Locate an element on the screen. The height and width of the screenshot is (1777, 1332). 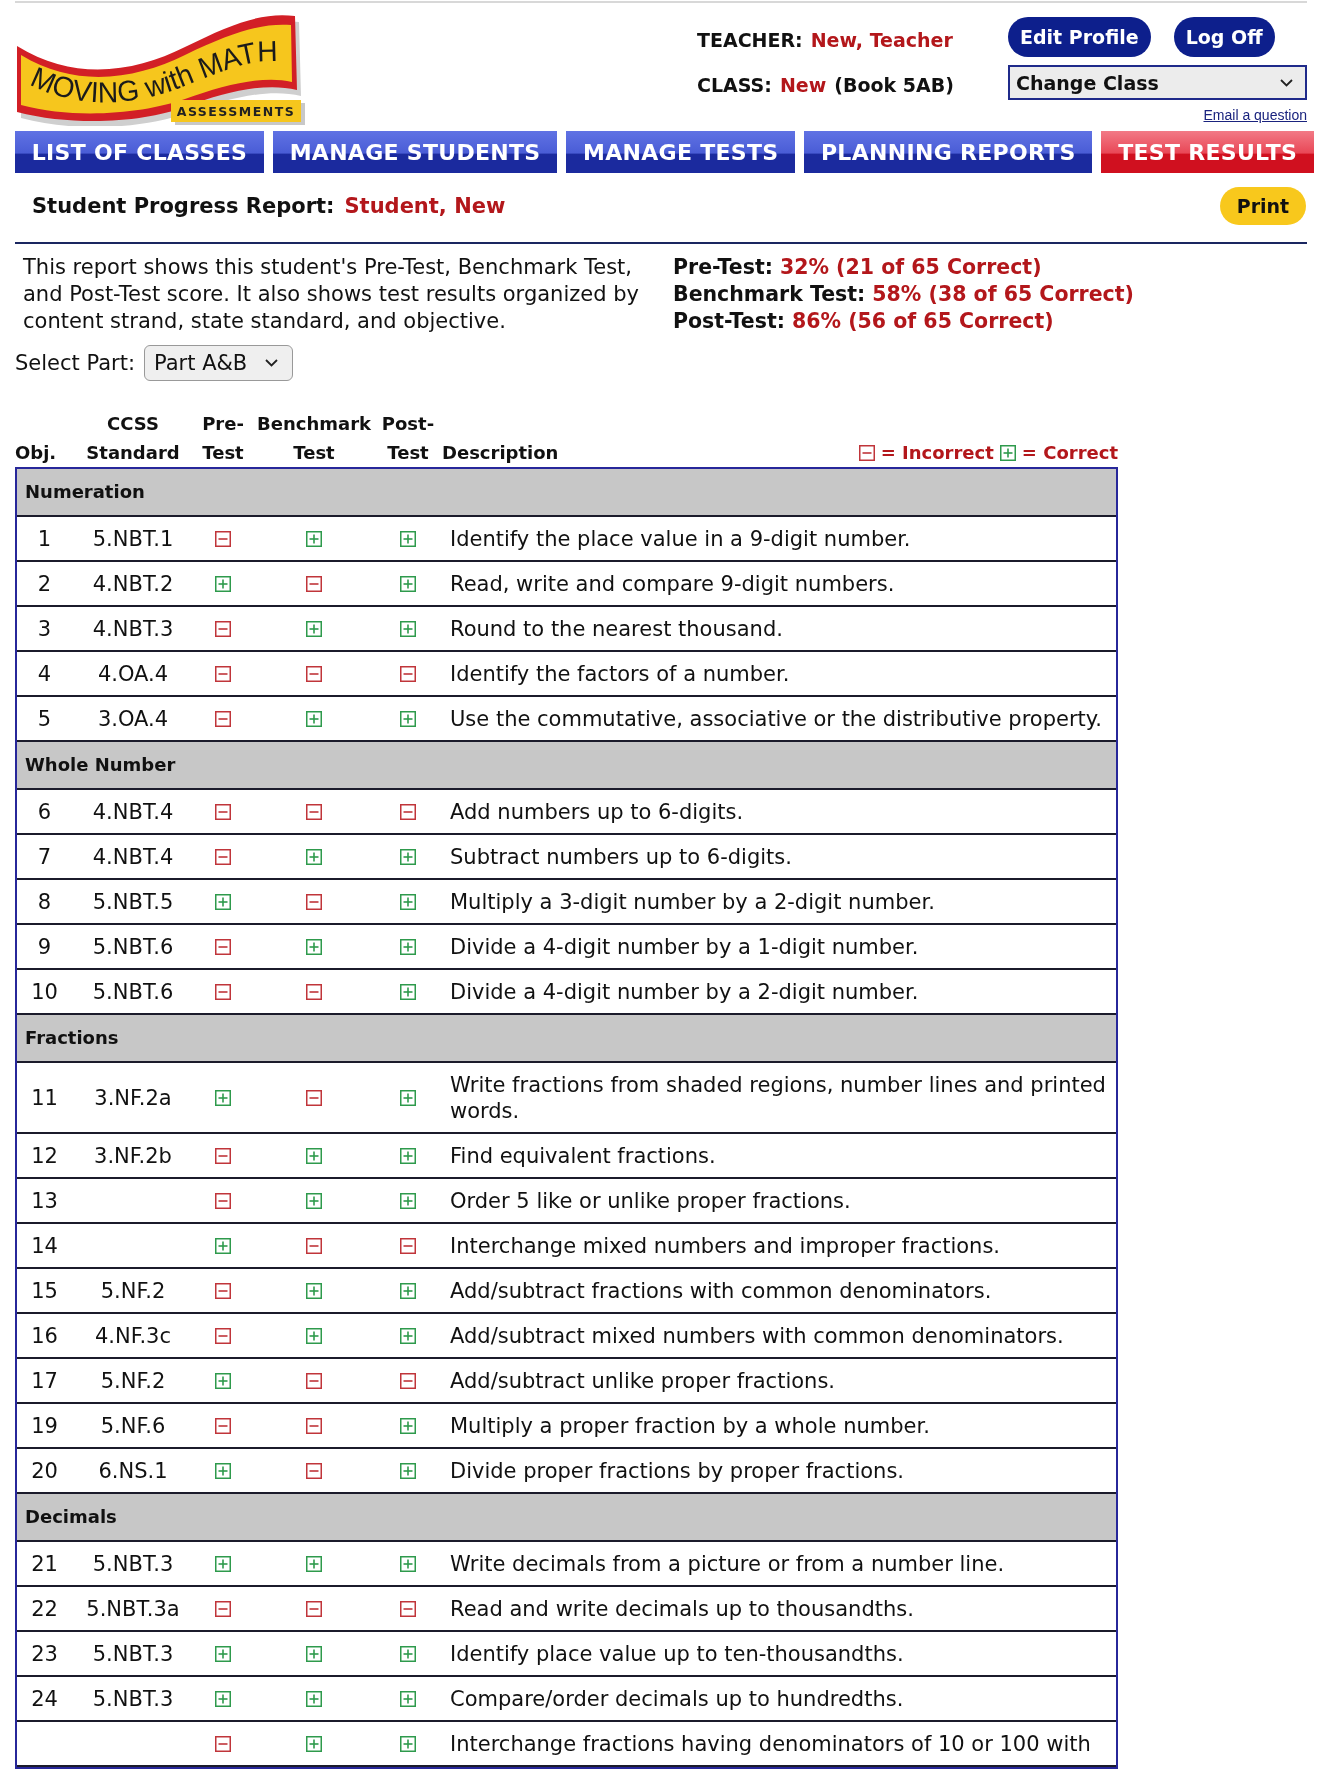
table-cell-text: 12 is located at coordinates (44, 1155).